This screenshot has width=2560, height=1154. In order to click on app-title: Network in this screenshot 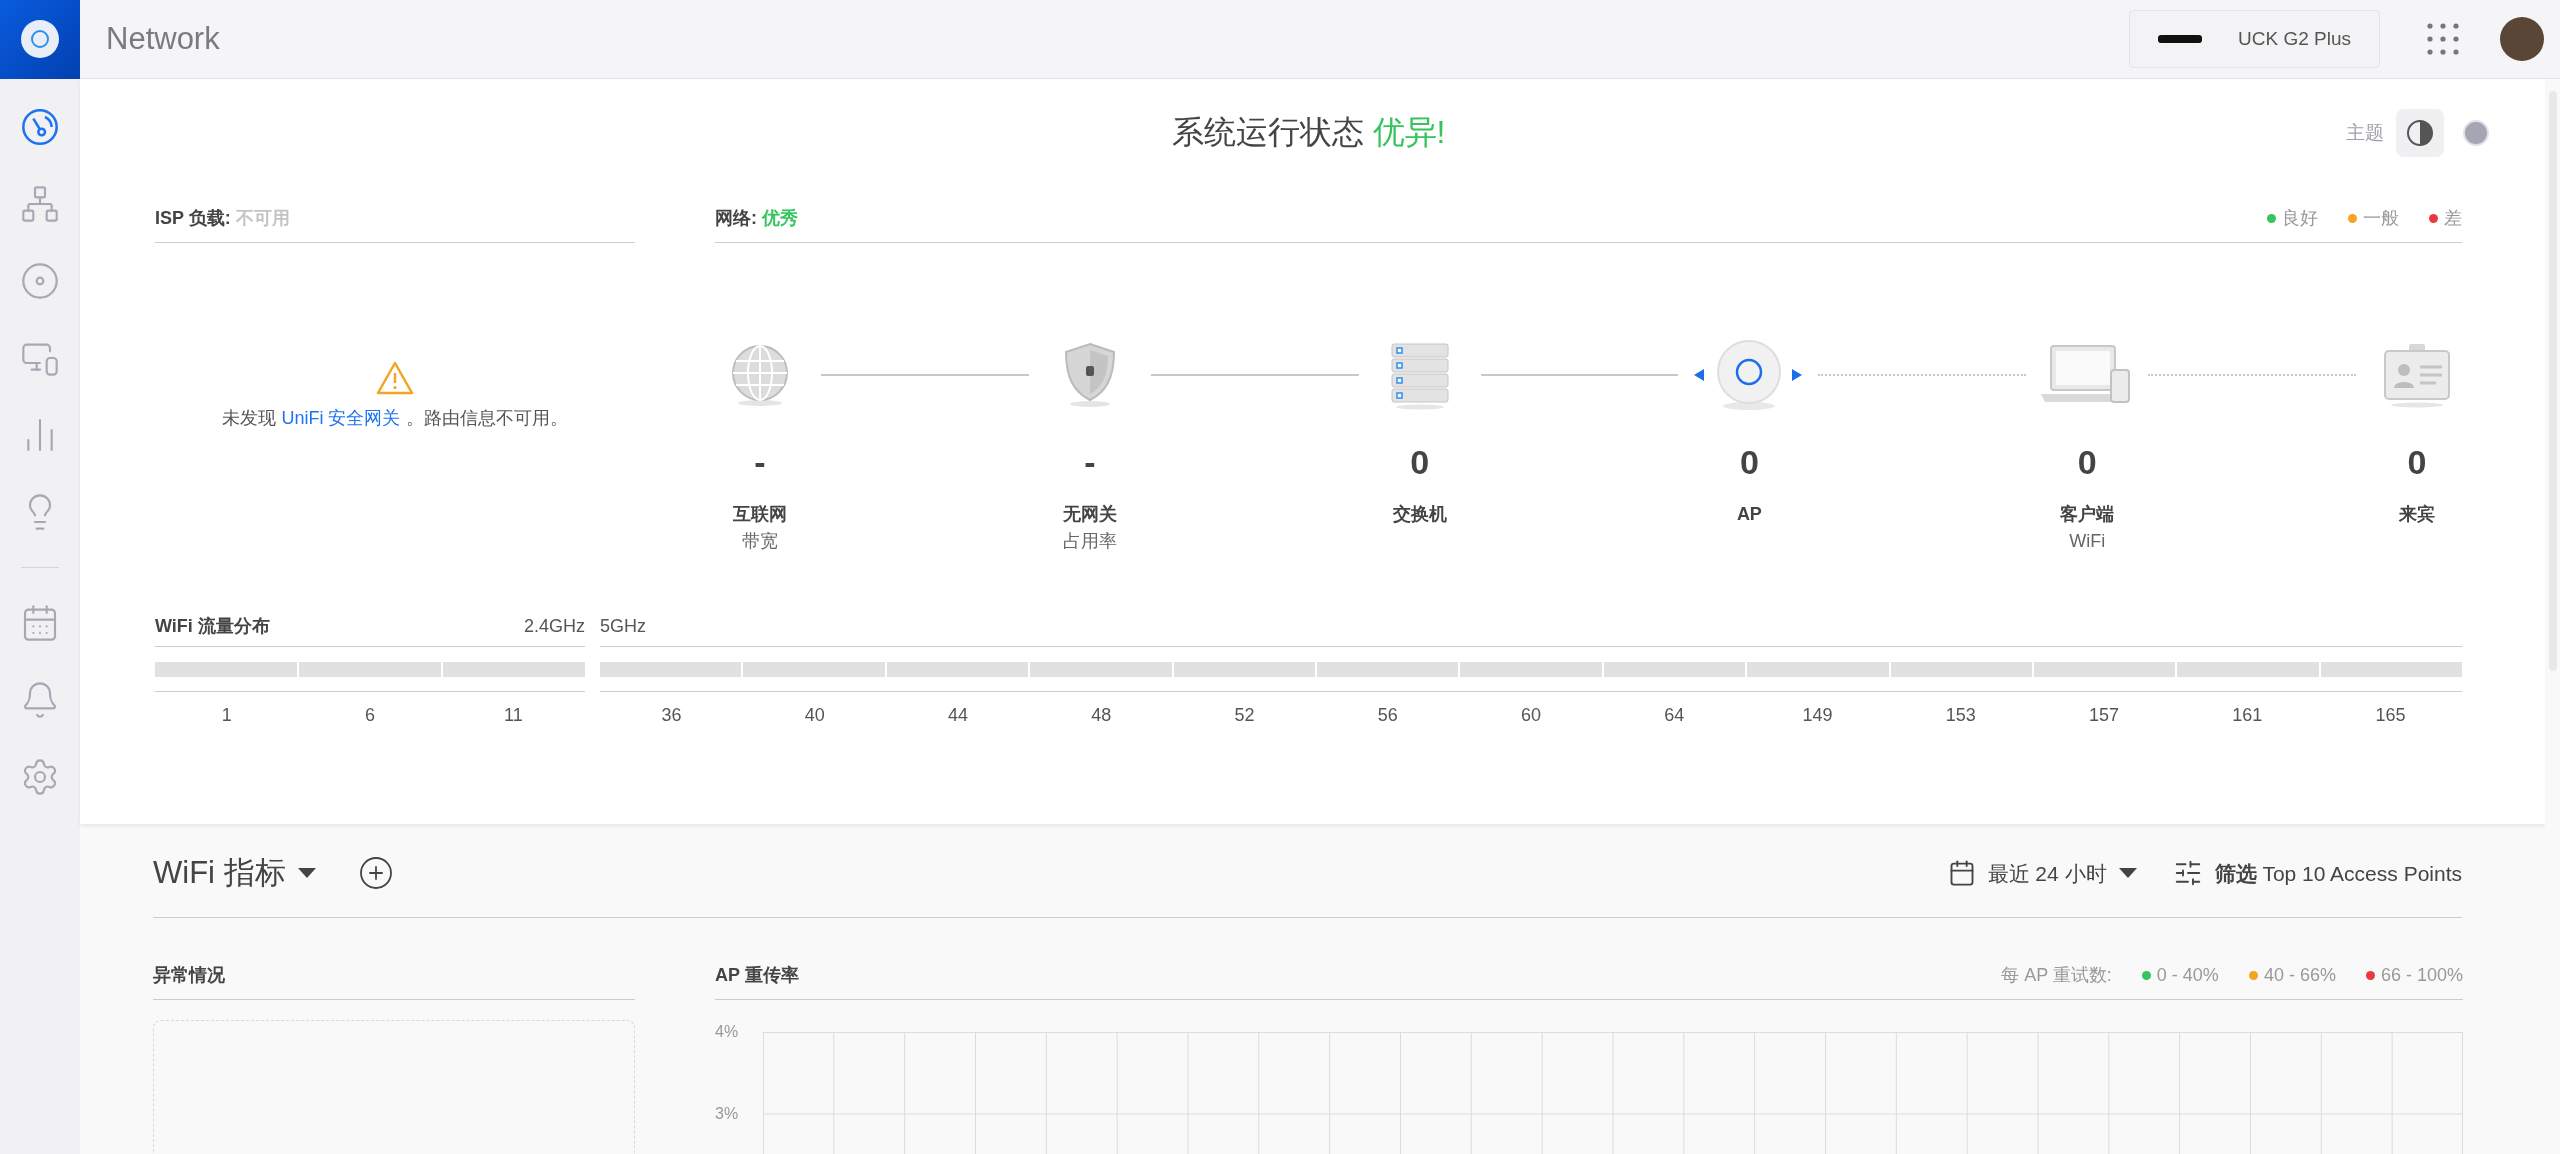, I will do `click(163, 38)`.